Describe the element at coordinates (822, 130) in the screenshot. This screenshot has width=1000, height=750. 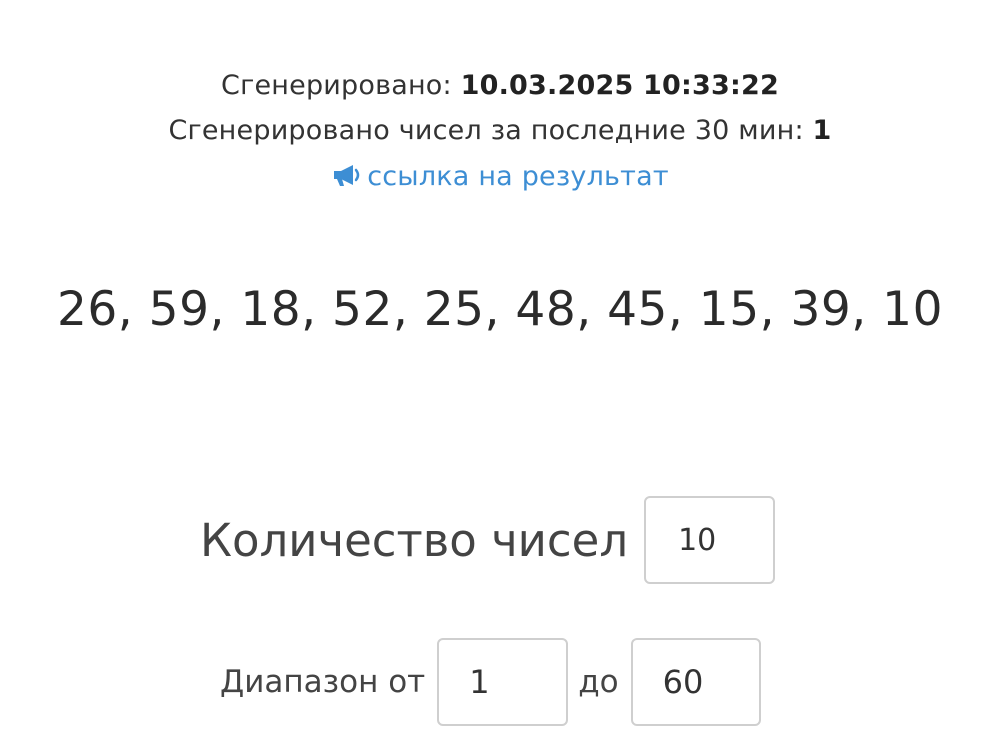
I see `recent-count-value: 1` at that location.